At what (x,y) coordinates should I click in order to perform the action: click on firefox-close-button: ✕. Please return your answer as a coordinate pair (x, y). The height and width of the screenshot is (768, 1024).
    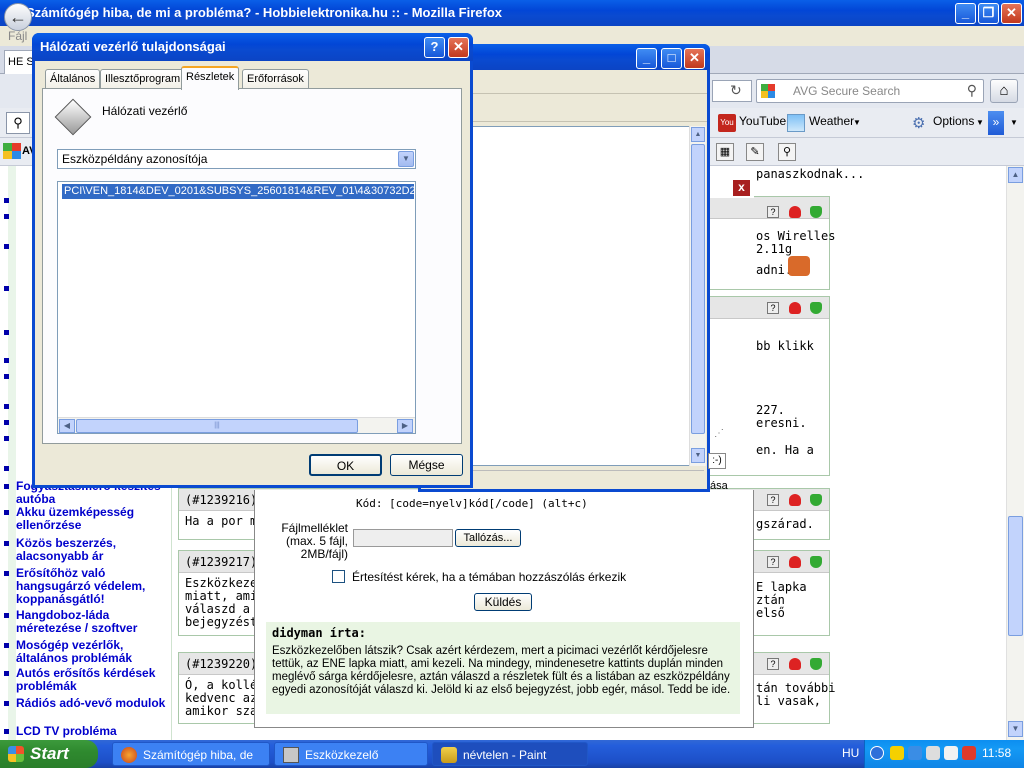
    Looking at the image, I should click on (1011, 13).